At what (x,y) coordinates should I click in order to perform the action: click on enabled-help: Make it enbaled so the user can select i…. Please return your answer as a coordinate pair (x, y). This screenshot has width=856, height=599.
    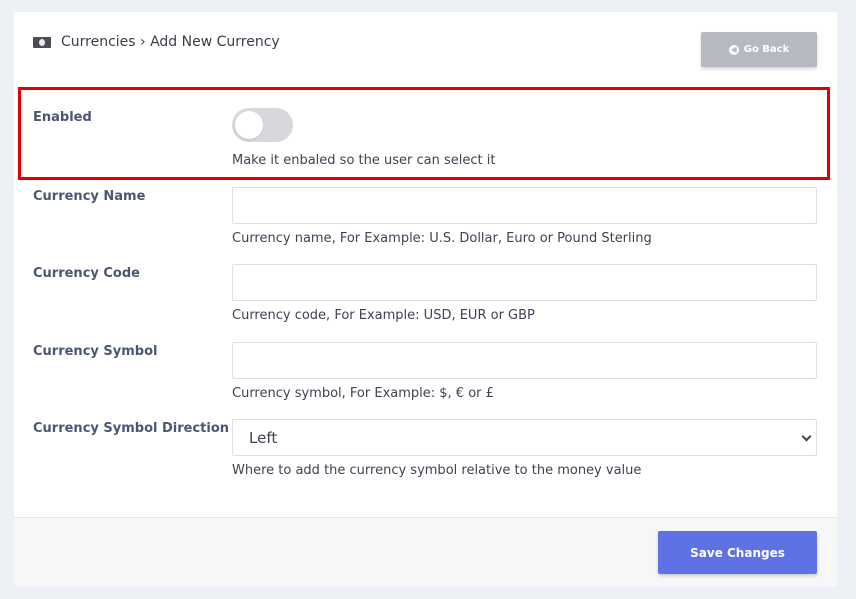
    Looking at the image, I should click on (364, 160).